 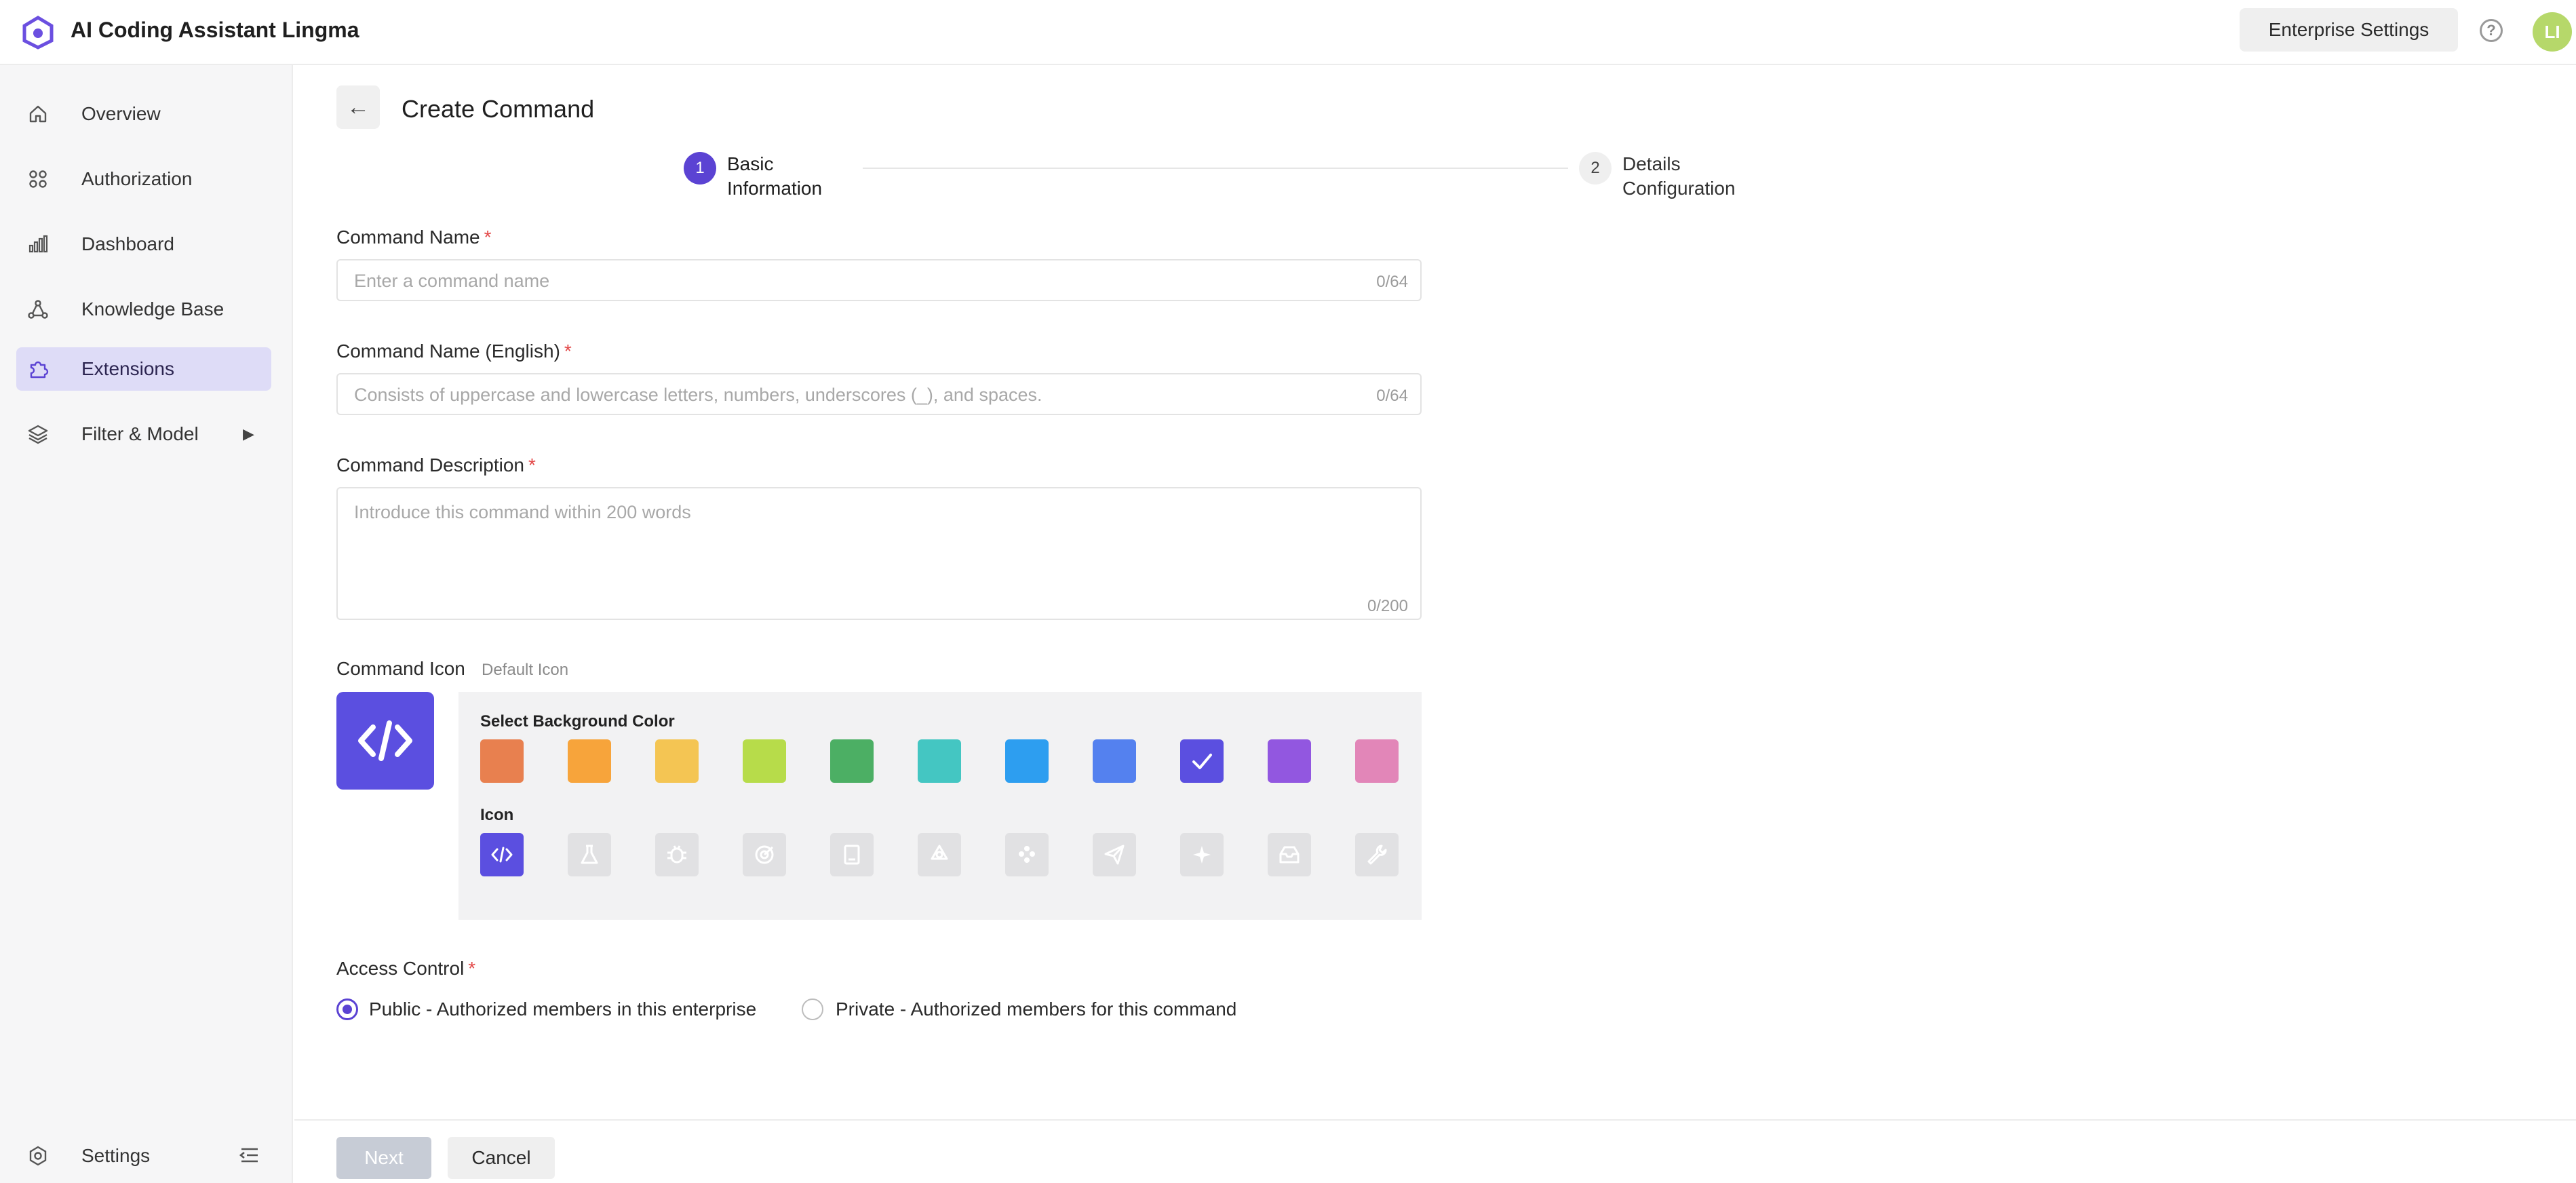 I want to click on layers-icon, so click(x=38, y=434).